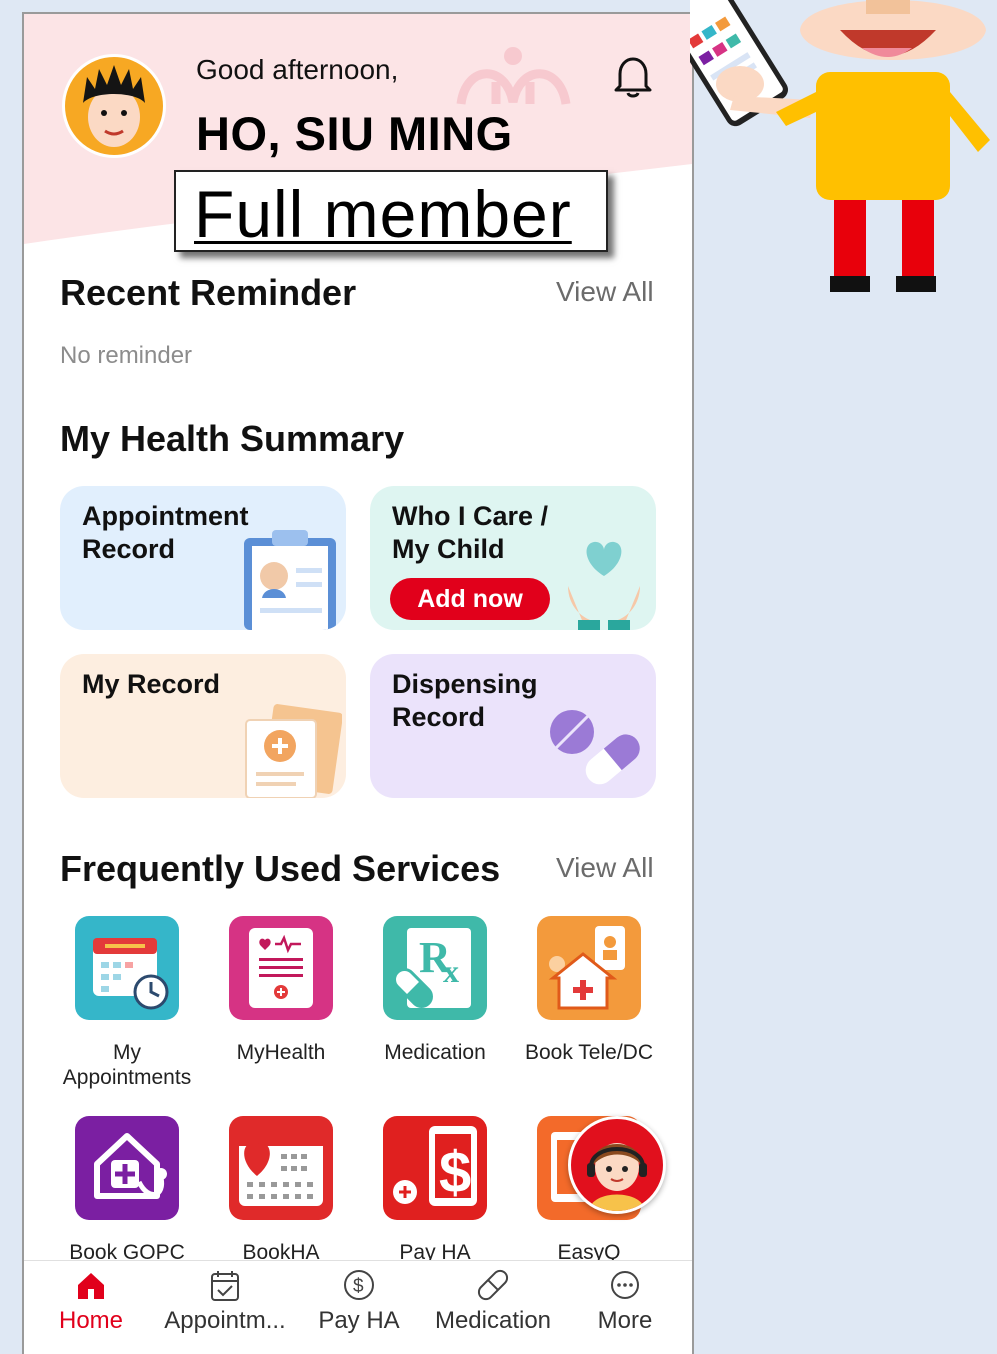  I want to click on tab-home: Home, so click(91, 1307).